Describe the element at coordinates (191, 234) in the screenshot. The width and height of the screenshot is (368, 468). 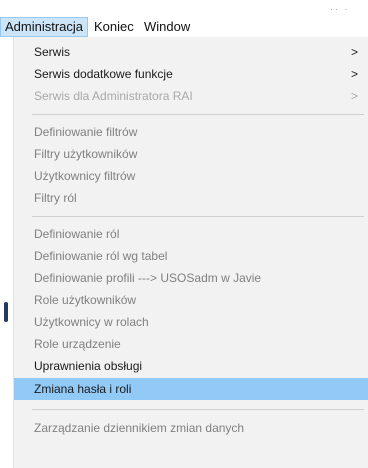
I see `menu-item-definiowanie-rol: Definiowanie ról` at that location.